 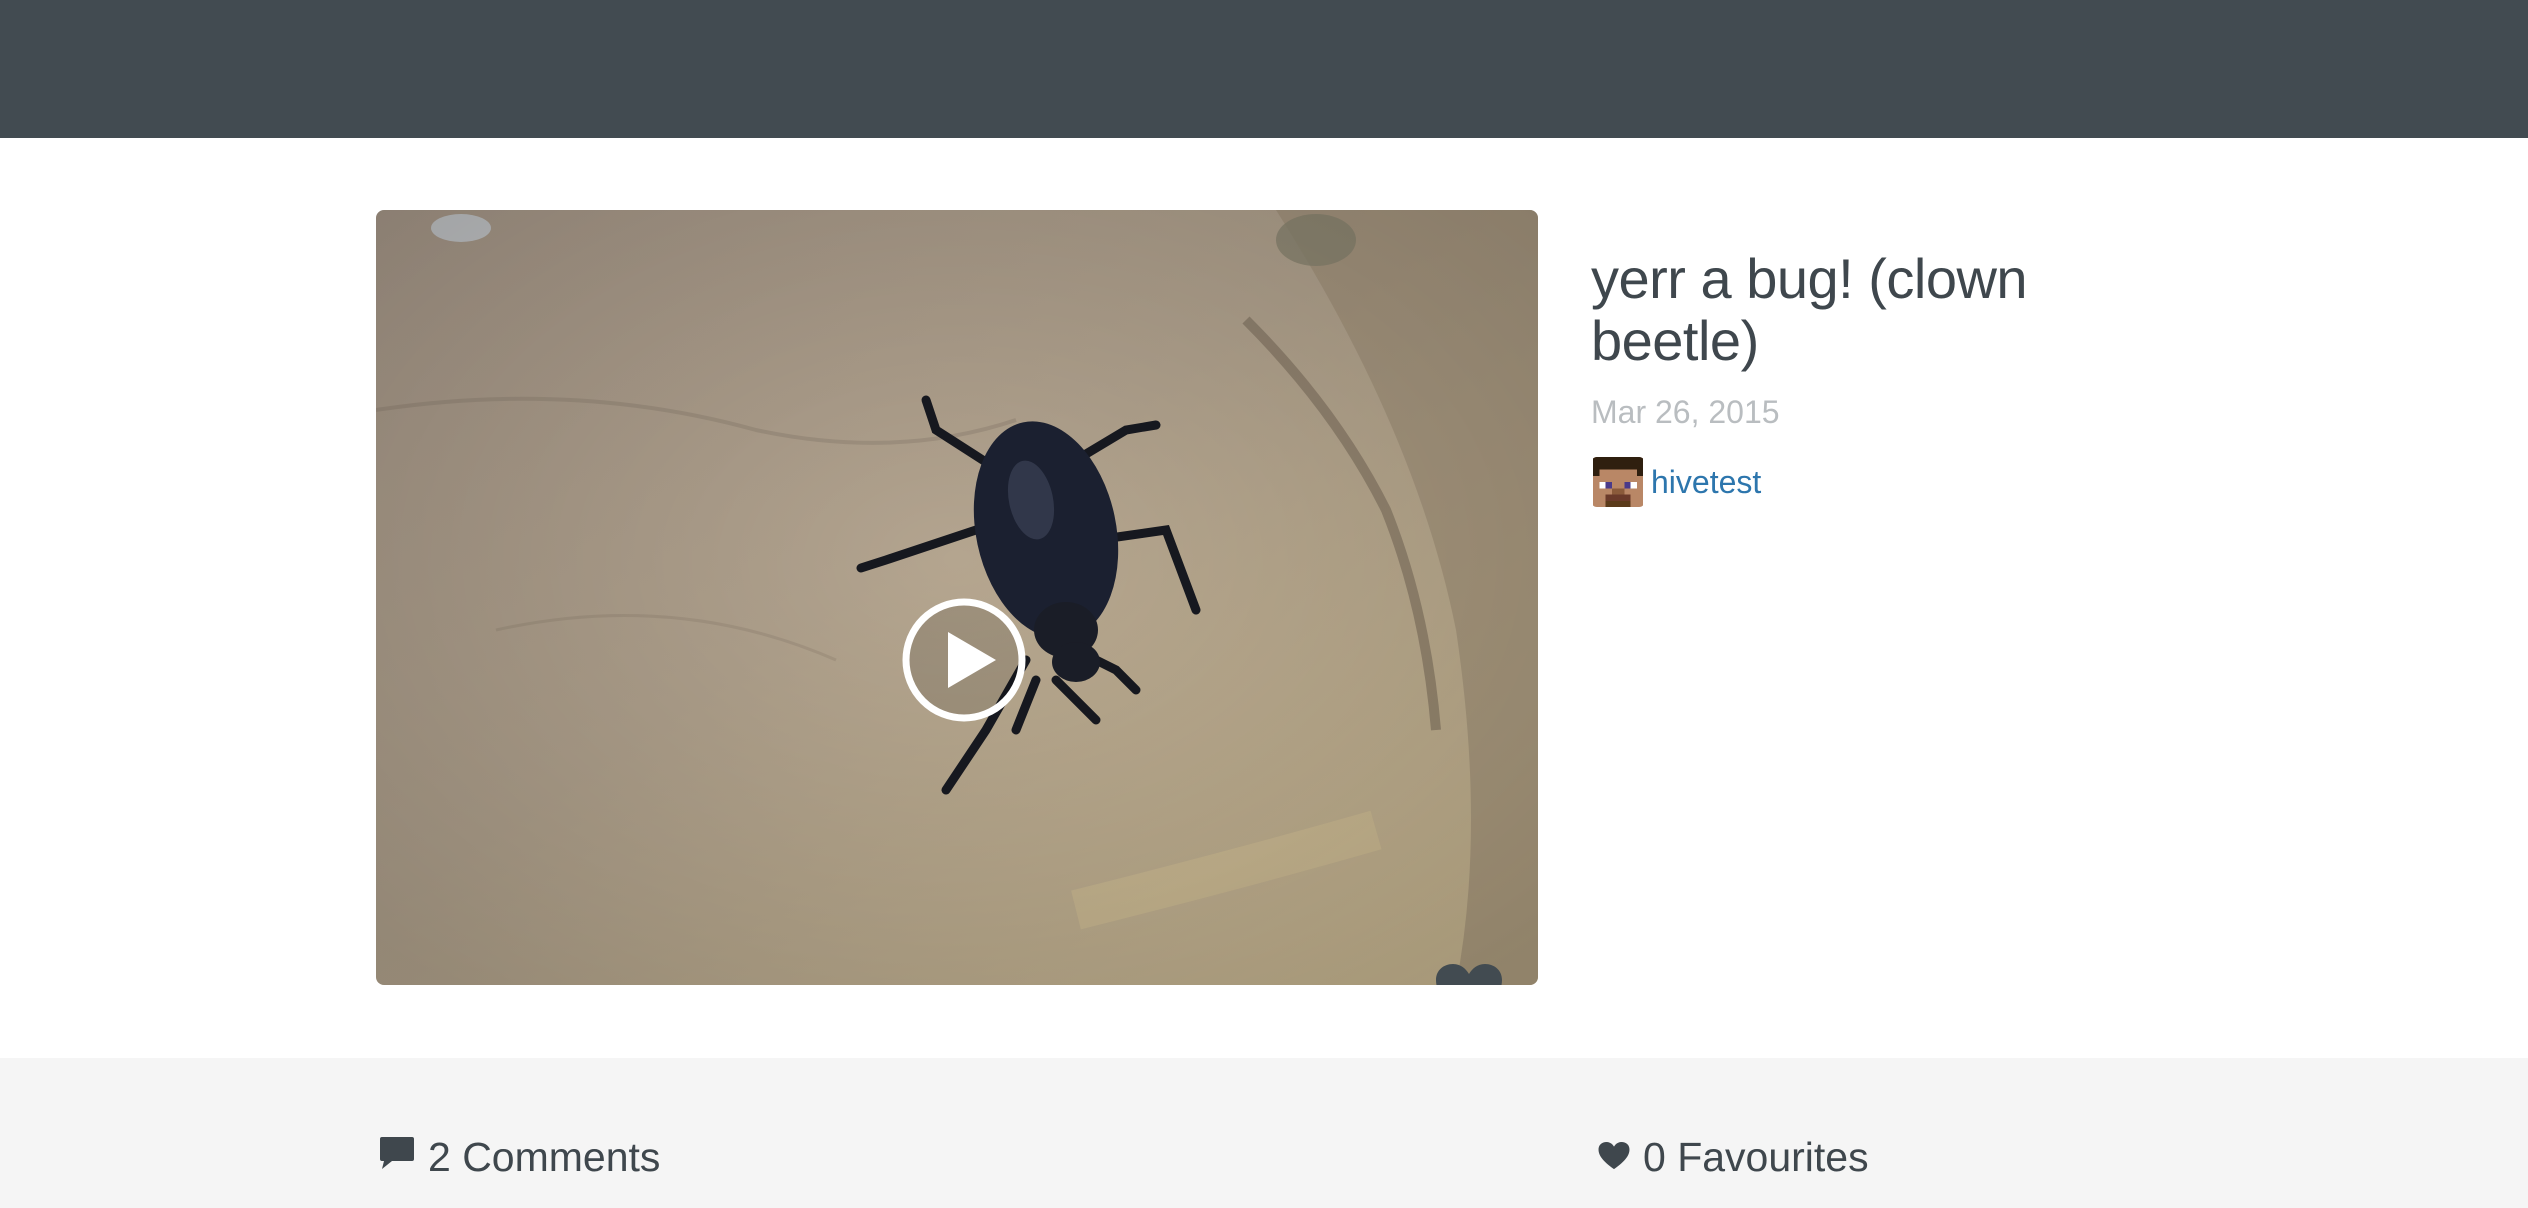 What do you see at coordinates (1264, 69) in the screenshot?
I see `top-nav-bar` at bounding box center [1264, 69].